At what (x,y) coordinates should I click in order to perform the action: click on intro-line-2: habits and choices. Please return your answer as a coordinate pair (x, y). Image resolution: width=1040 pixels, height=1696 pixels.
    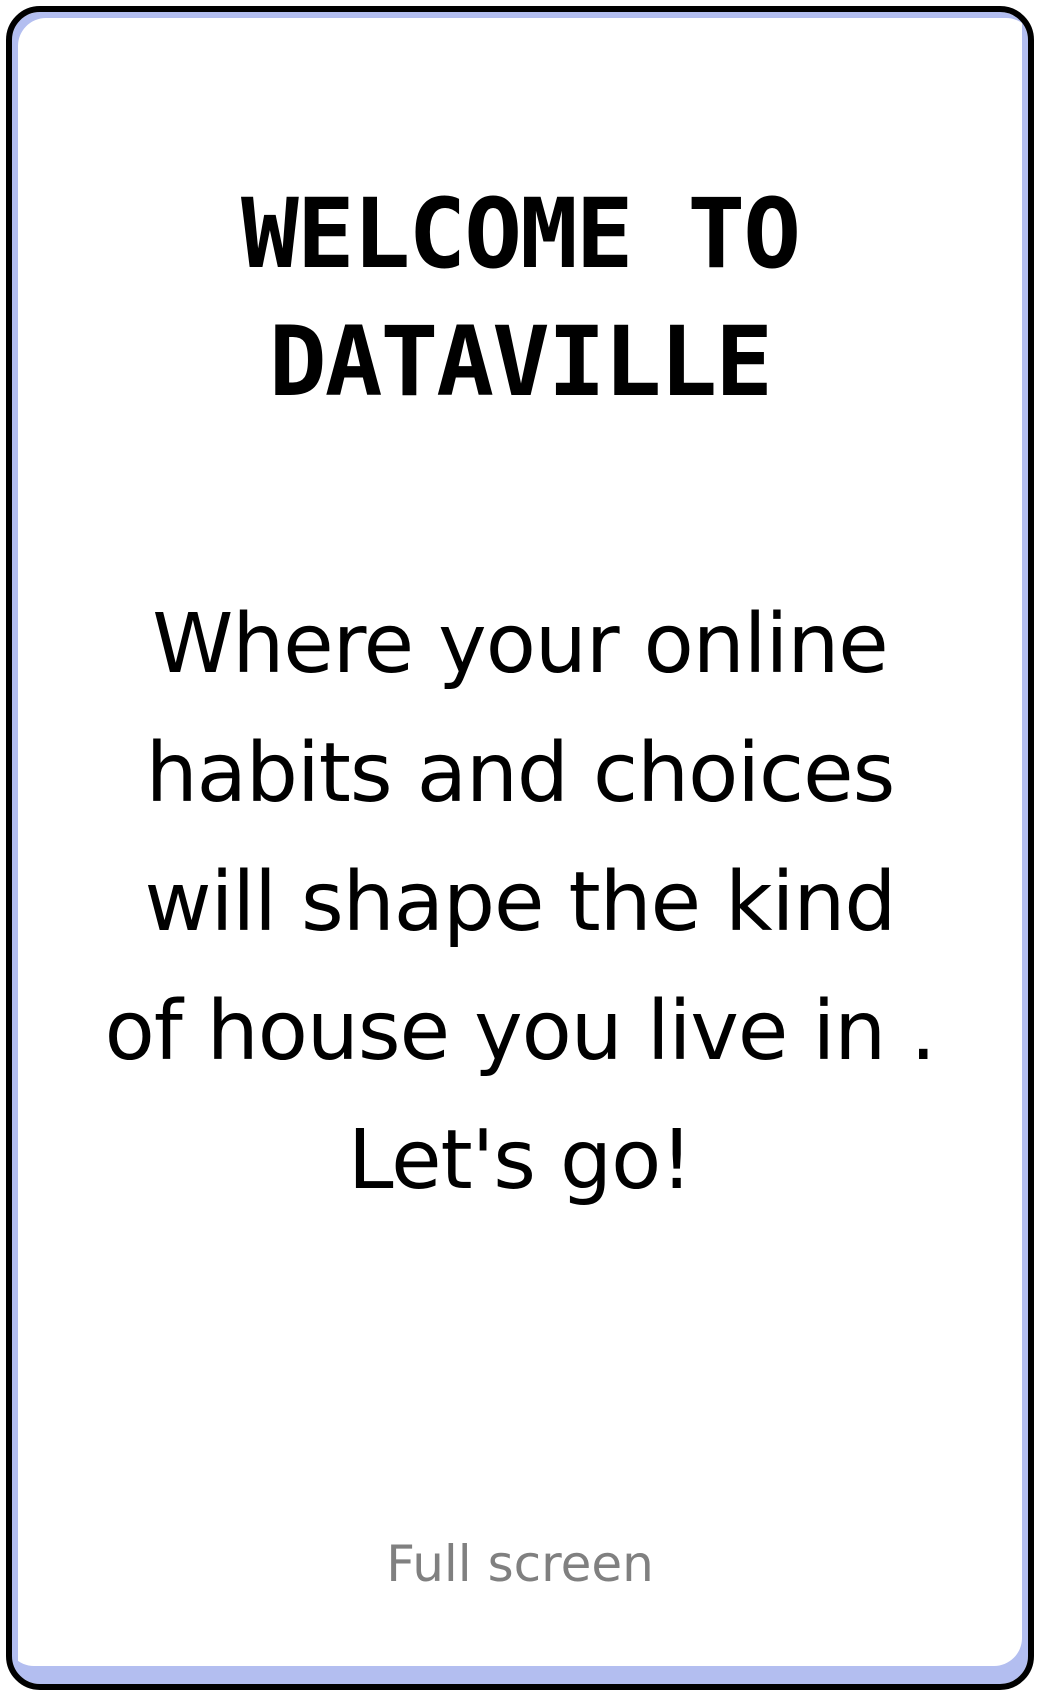
    Looking at the image, I should click on (520, 773).